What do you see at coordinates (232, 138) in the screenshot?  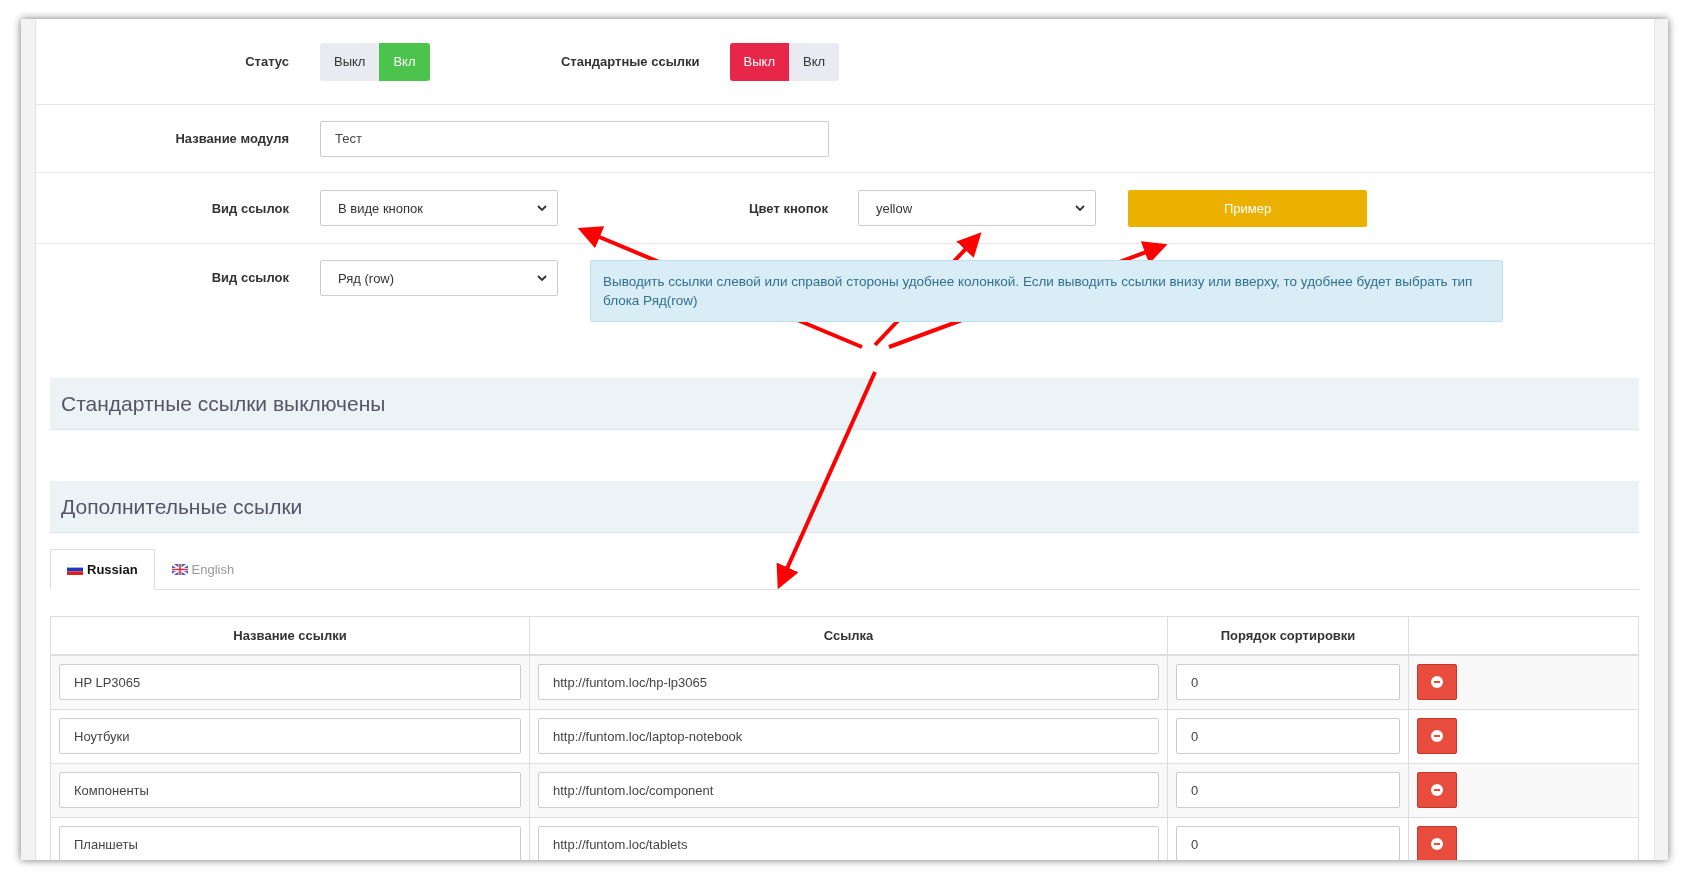 I see `field-label: Название модуля` at bounding box center [232, 138].